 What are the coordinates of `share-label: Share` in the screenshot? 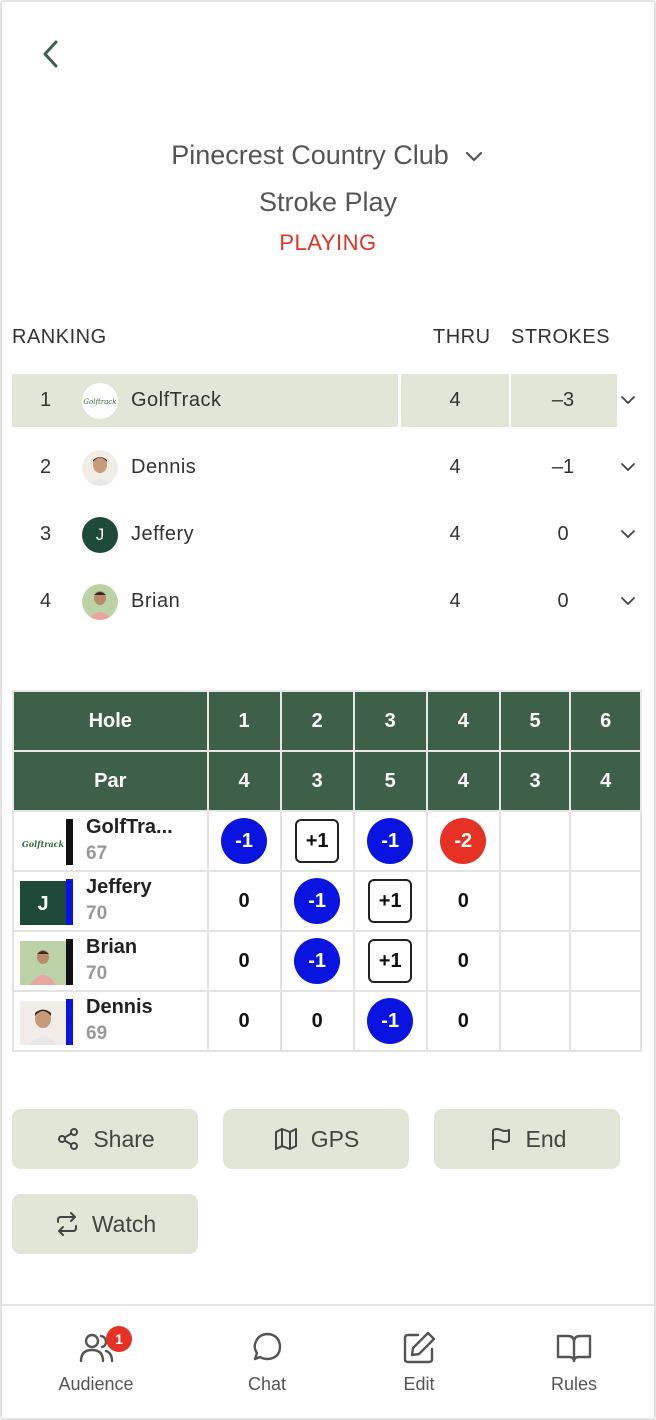 It's located at (124, 1138).